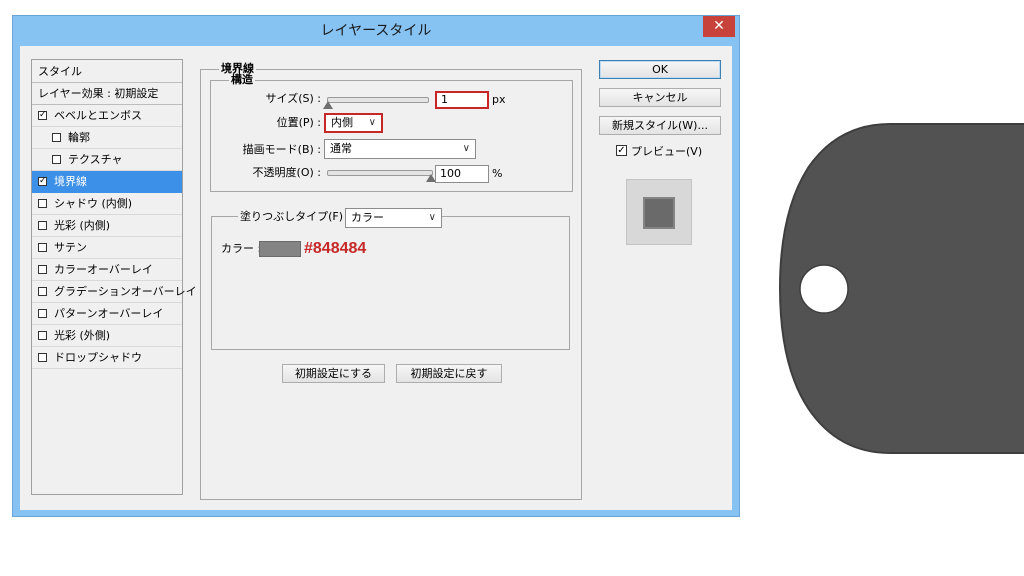 This screenshot has width=1024, height=576. I want to click on size-label: サイズ(S) :, so click(293, 98).